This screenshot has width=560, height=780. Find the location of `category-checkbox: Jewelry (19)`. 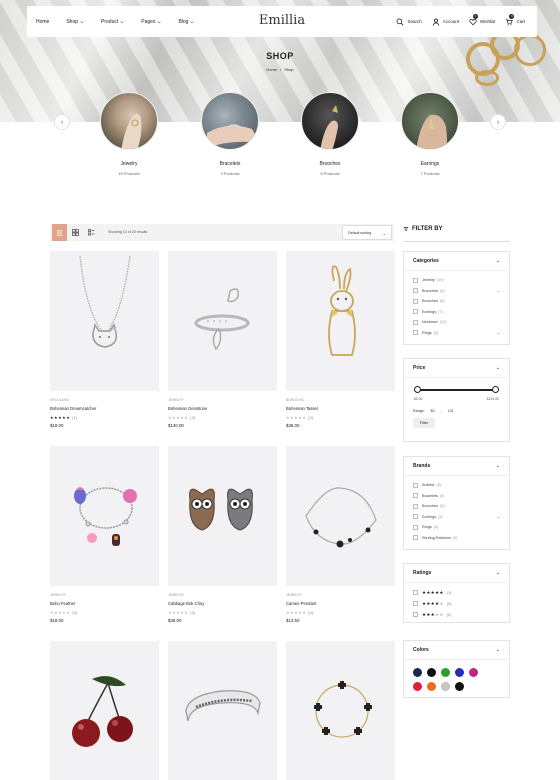

category-checkbox: Jewelry (19) is located at coordinates (456, 280).